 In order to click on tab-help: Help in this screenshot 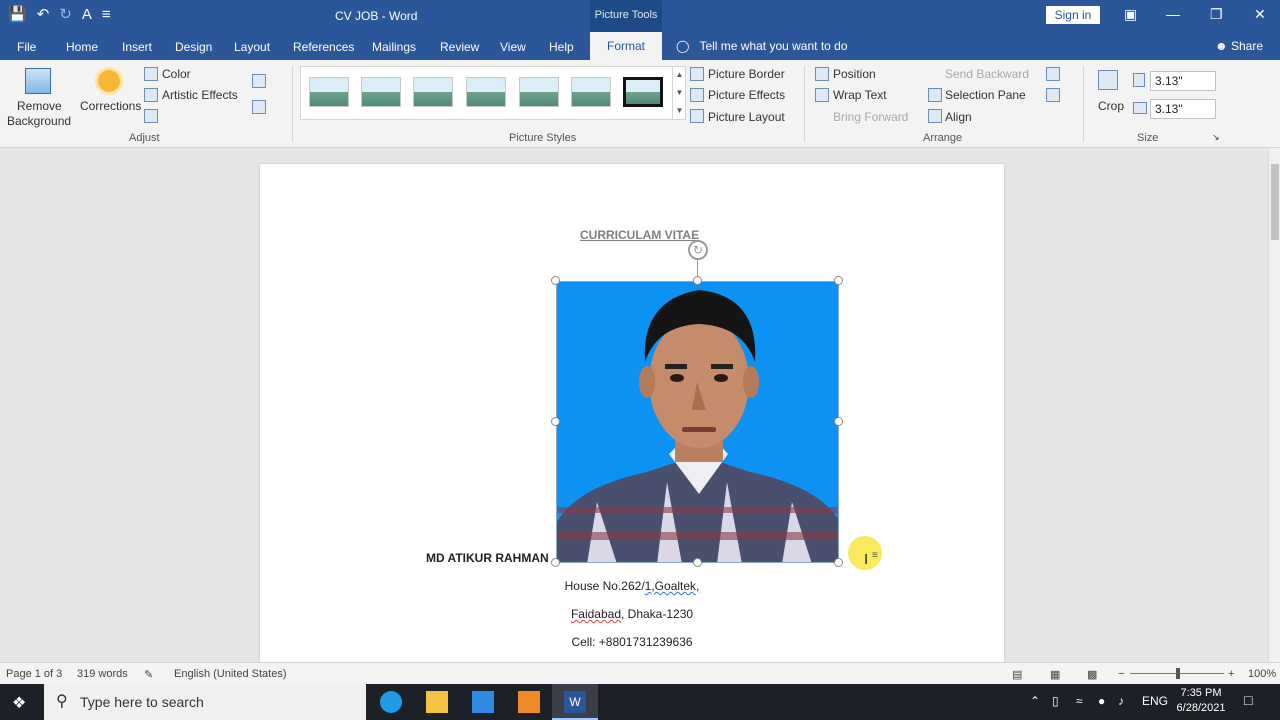, I will do `click(561, 47)`.